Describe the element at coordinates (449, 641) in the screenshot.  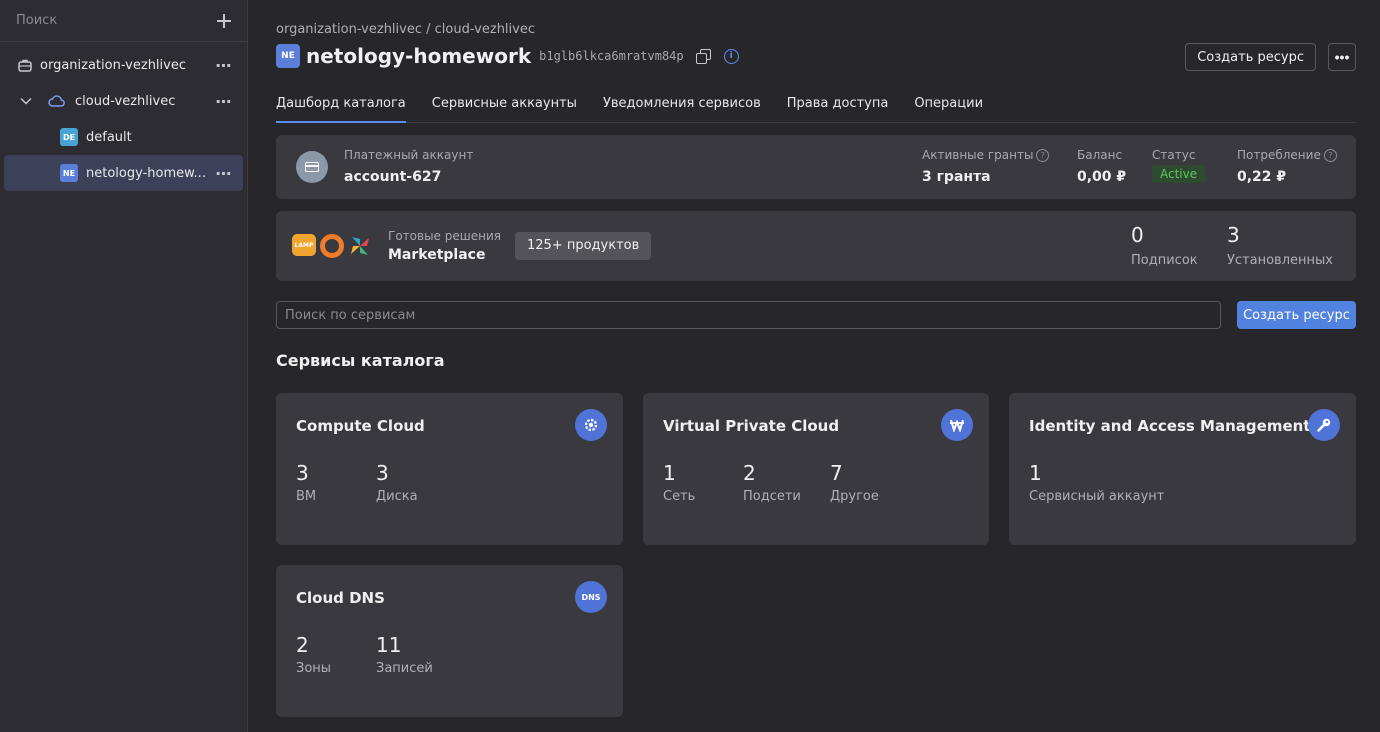
I see `service-card-dns: Cloud DNS DNS 2 Зоны 11 Записей` at that location.